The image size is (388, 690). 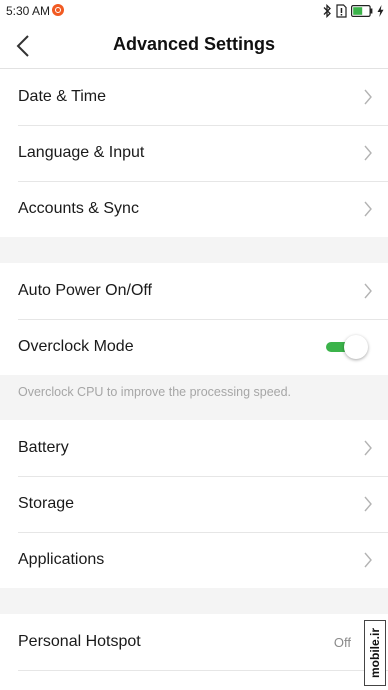 I want to click on battery-icon, so click(x=362, y=11).